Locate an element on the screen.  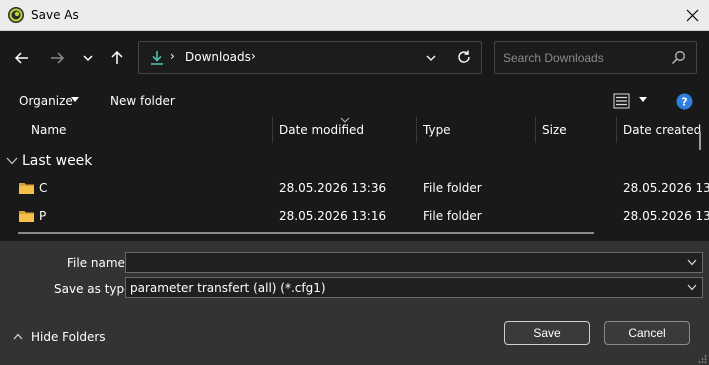
resize-grip-icon is located at coordinates (702, 359).